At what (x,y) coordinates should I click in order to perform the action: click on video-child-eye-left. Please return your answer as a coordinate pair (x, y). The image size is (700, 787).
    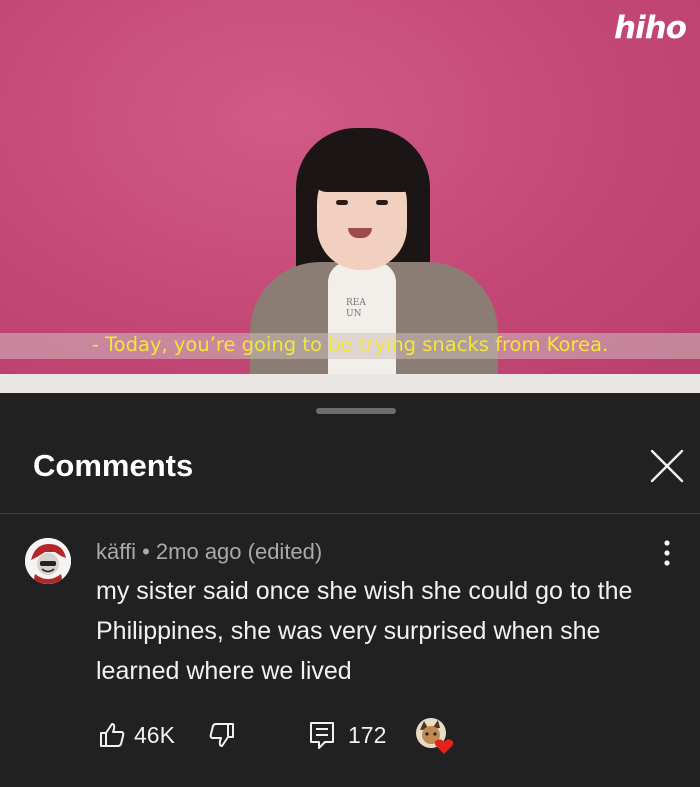
    Looking at the image, I should click on (342, 202).